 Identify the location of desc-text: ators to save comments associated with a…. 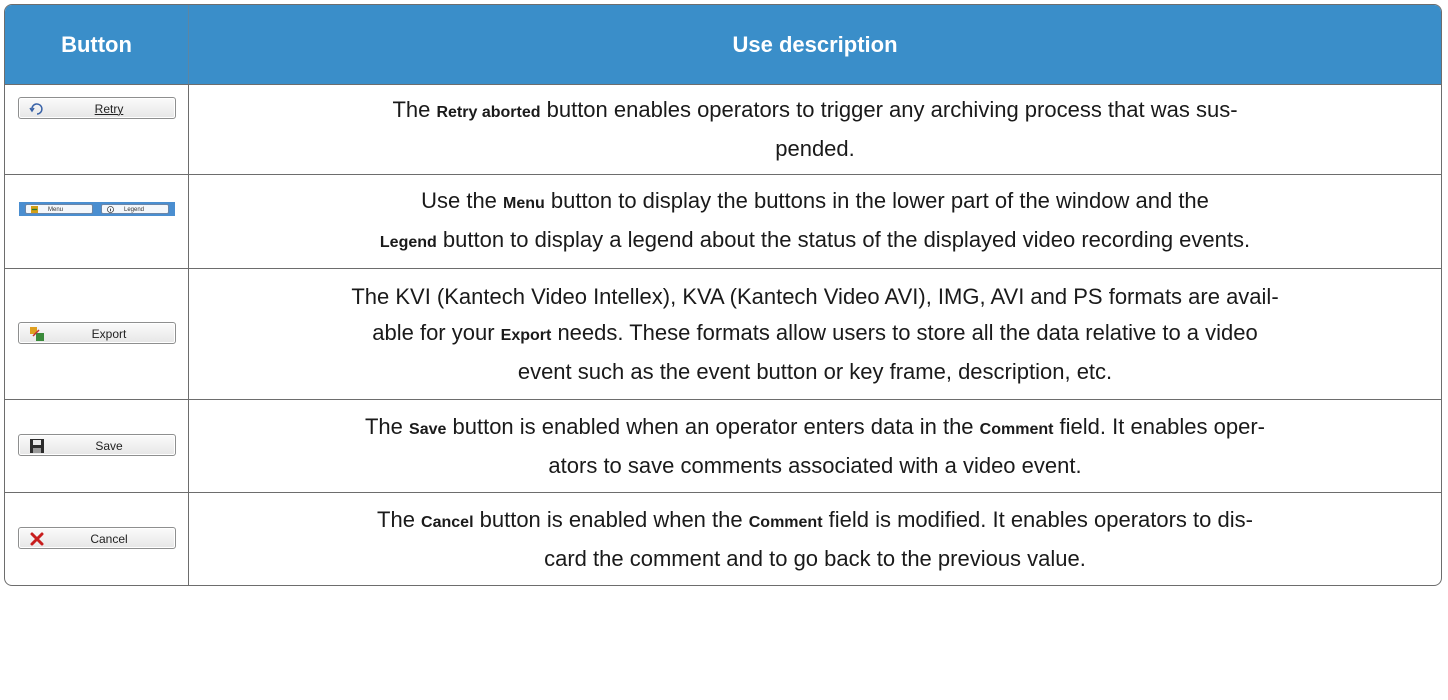
(815, 465).